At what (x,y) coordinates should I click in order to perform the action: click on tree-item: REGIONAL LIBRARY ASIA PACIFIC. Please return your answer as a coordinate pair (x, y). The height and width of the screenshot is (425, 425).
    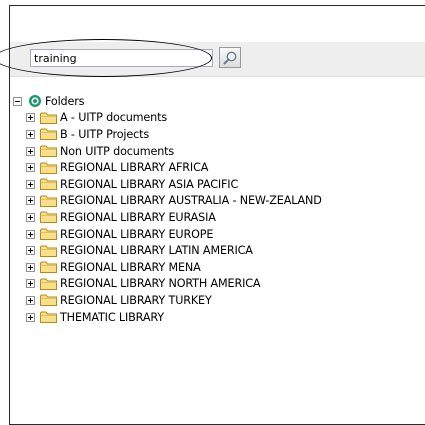
    Looking at the image, I should click on (167, 184).